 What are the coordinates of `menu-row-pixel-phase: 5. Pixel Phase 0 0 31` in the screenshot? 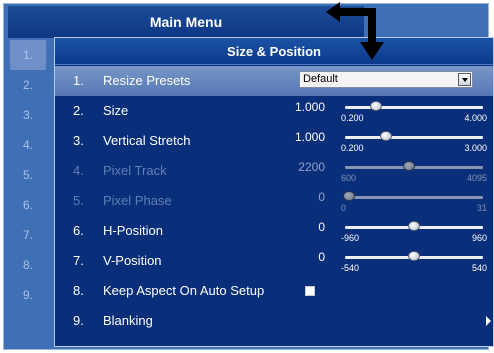 It's located at (274, 201).